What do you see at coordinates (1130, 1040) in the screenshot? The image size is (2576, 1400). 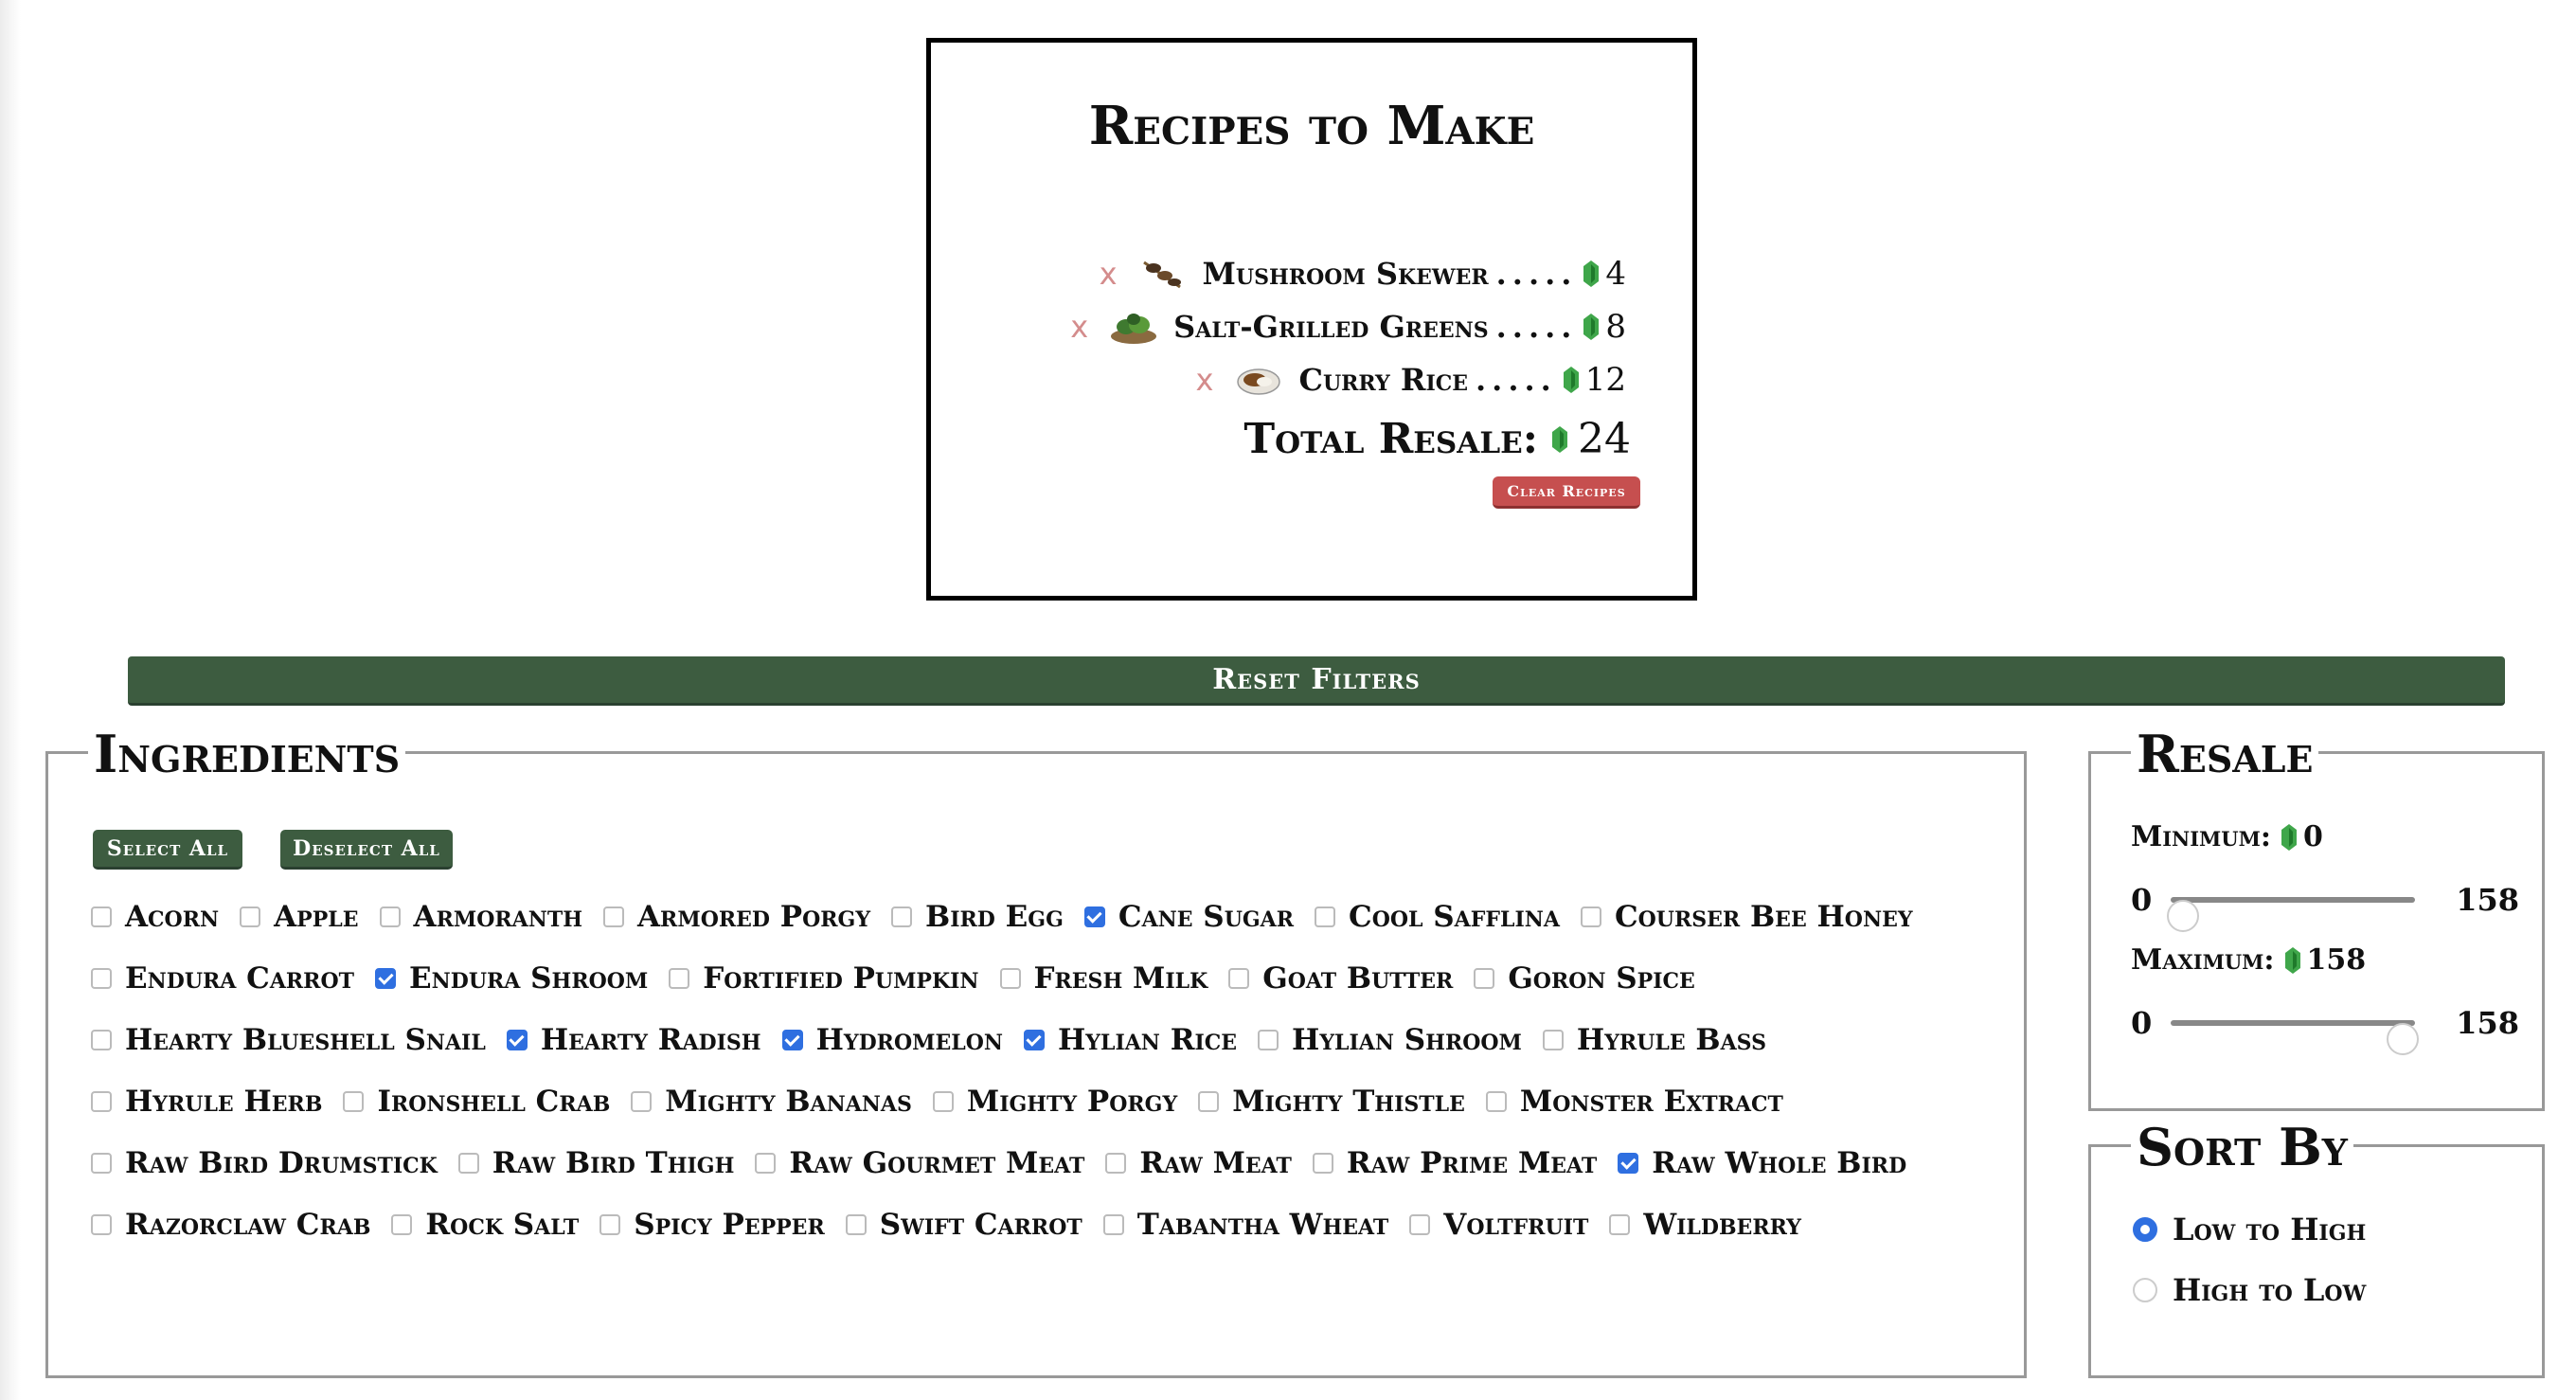 I see `ingredient-item: Hylian Rice` at bounding box center [1130, 1040].